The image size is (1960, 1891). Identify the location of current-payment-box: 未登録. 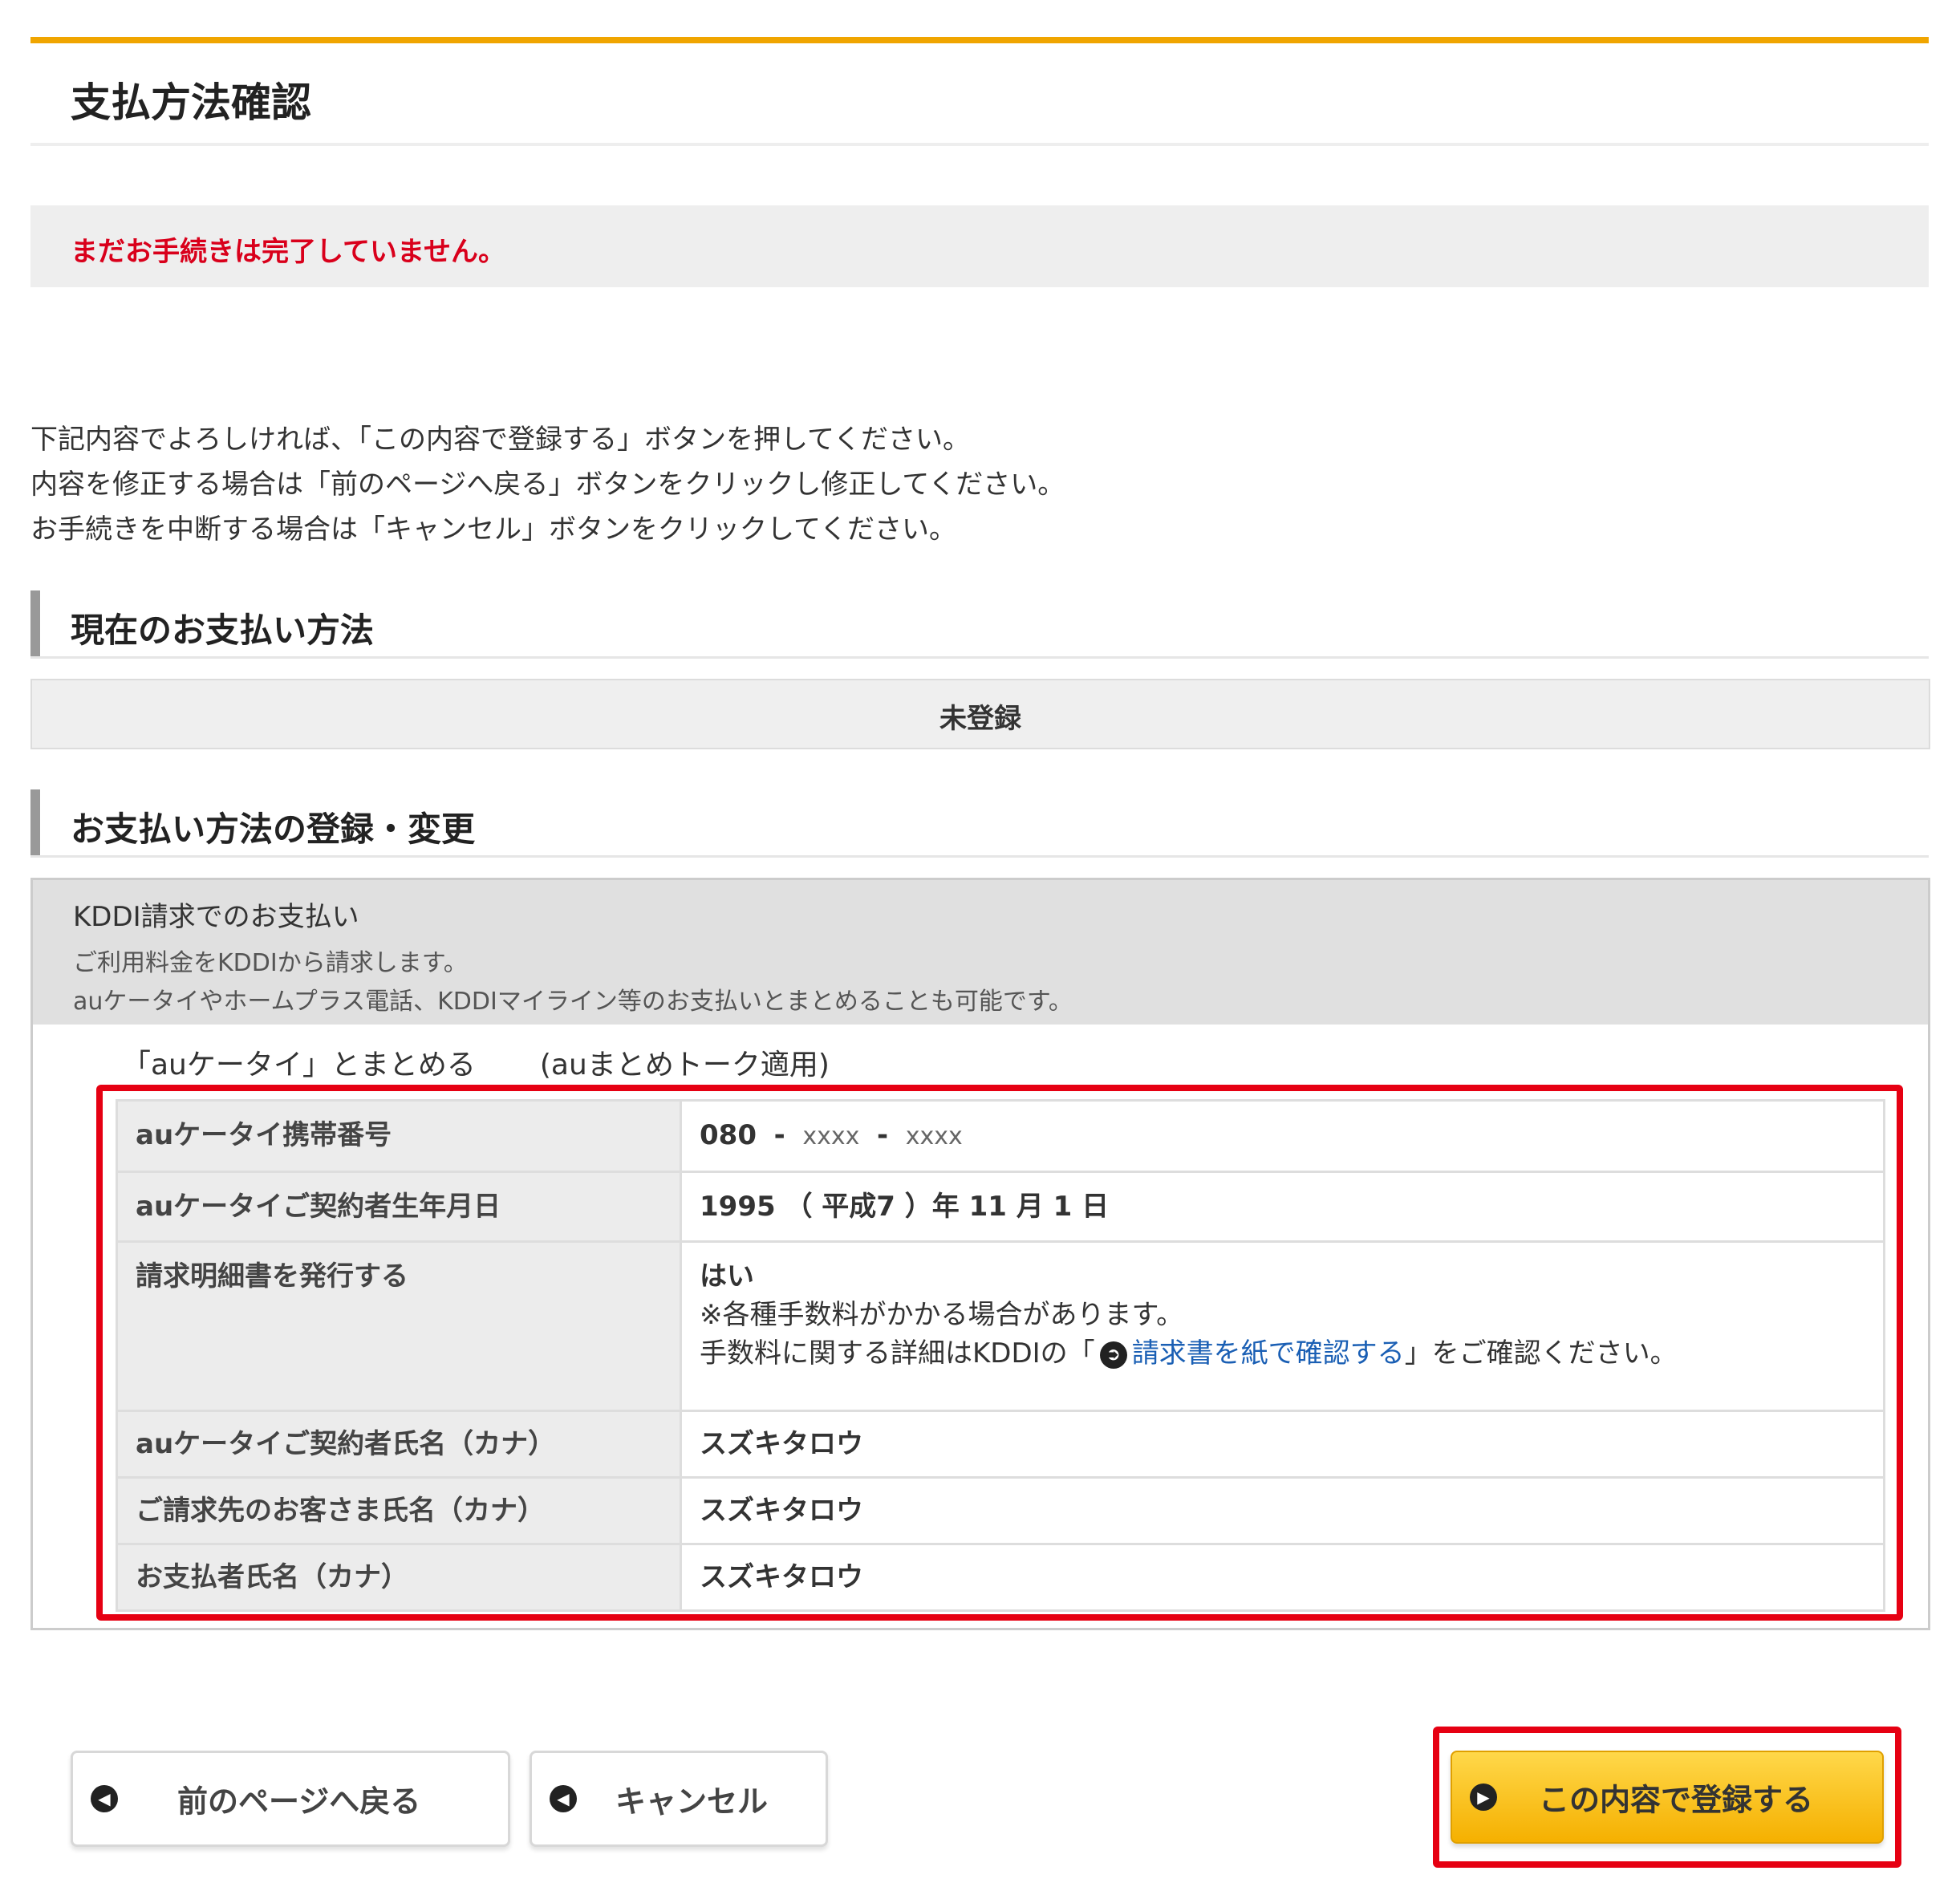
(980, 714).